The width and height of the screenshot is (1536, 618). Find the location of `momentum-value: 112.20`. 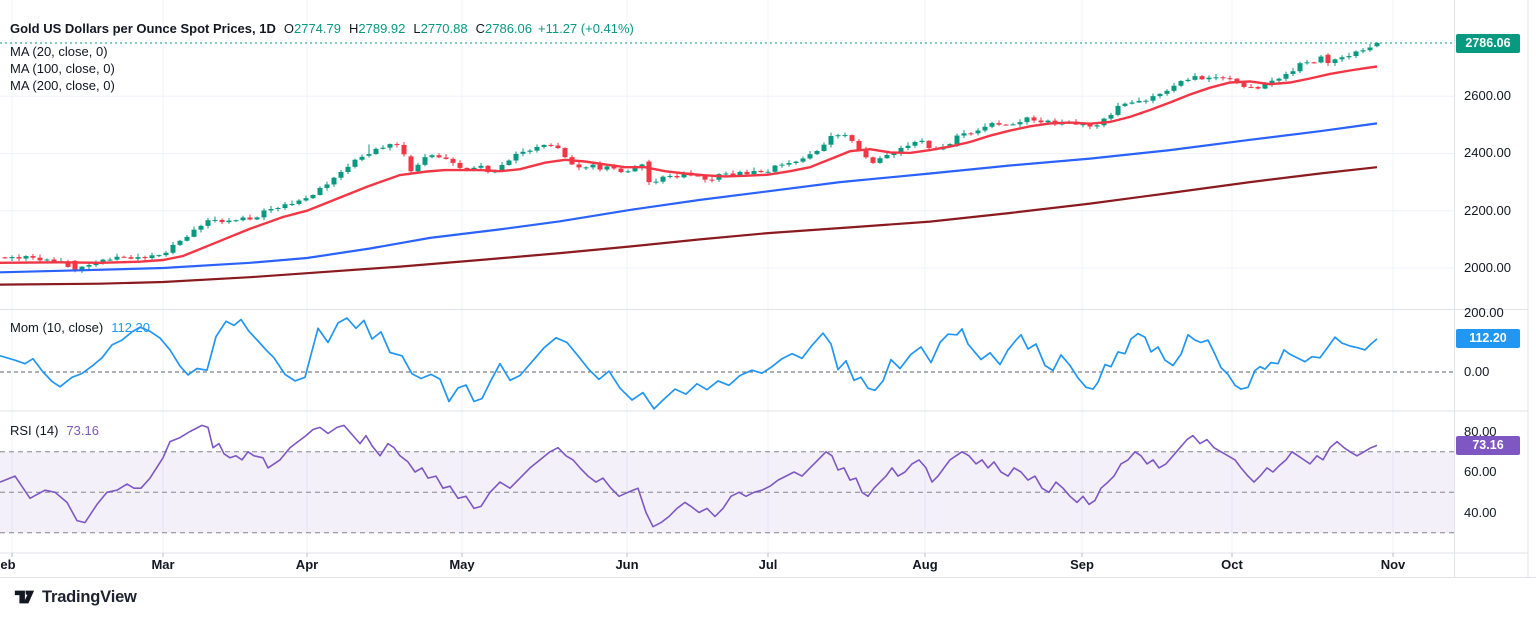

momentum-value: 112.20 is located at coordinates (130, 327).